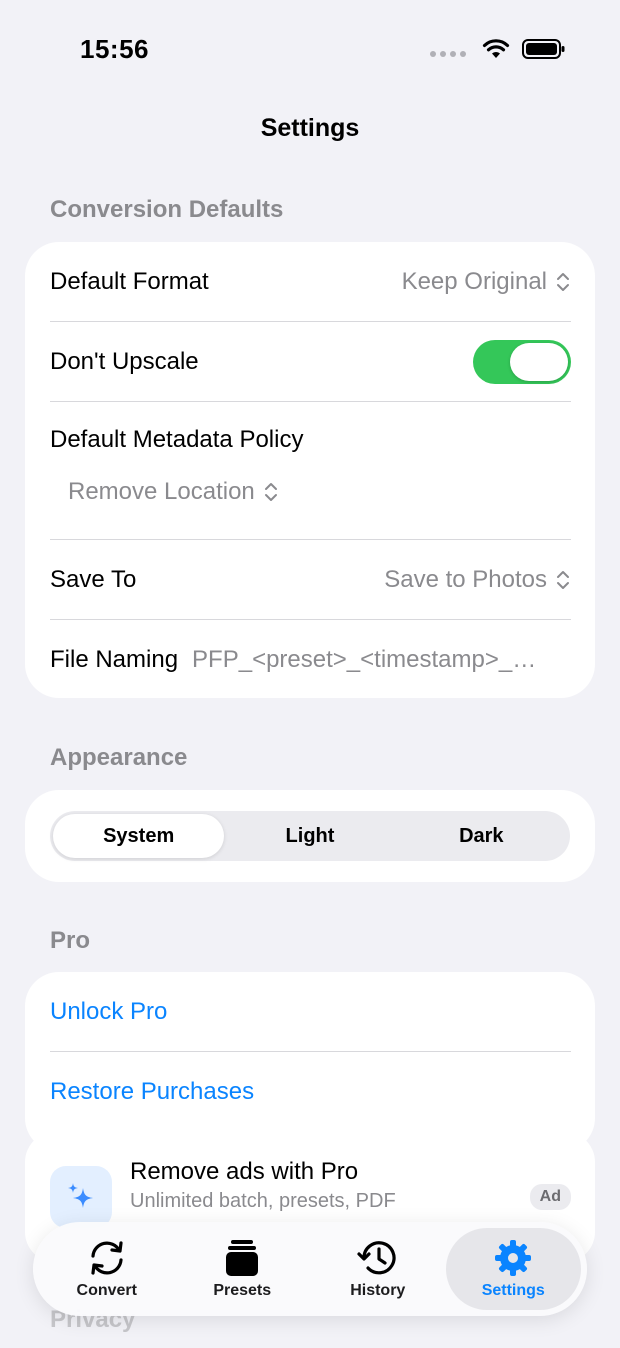  I want to click on battery-icon, so click(543, 49).